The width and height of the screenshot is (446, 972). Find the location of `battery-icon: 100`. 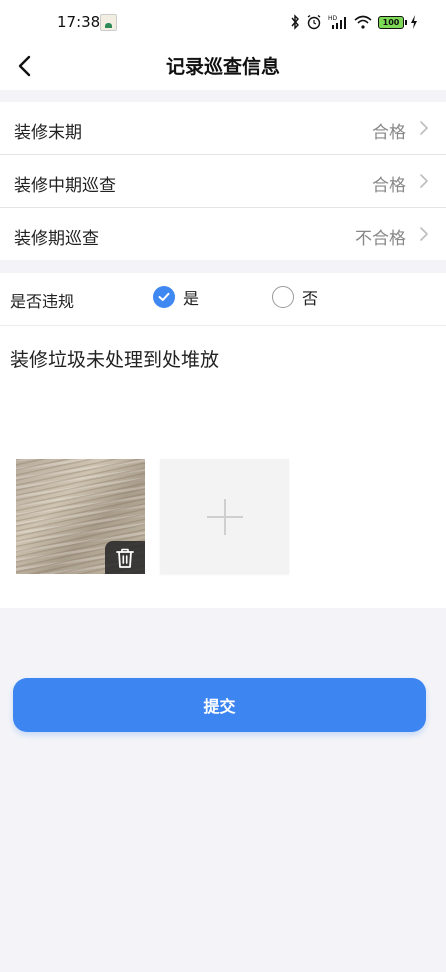

battery-icon: 100 is located at coordinates (392, 22).